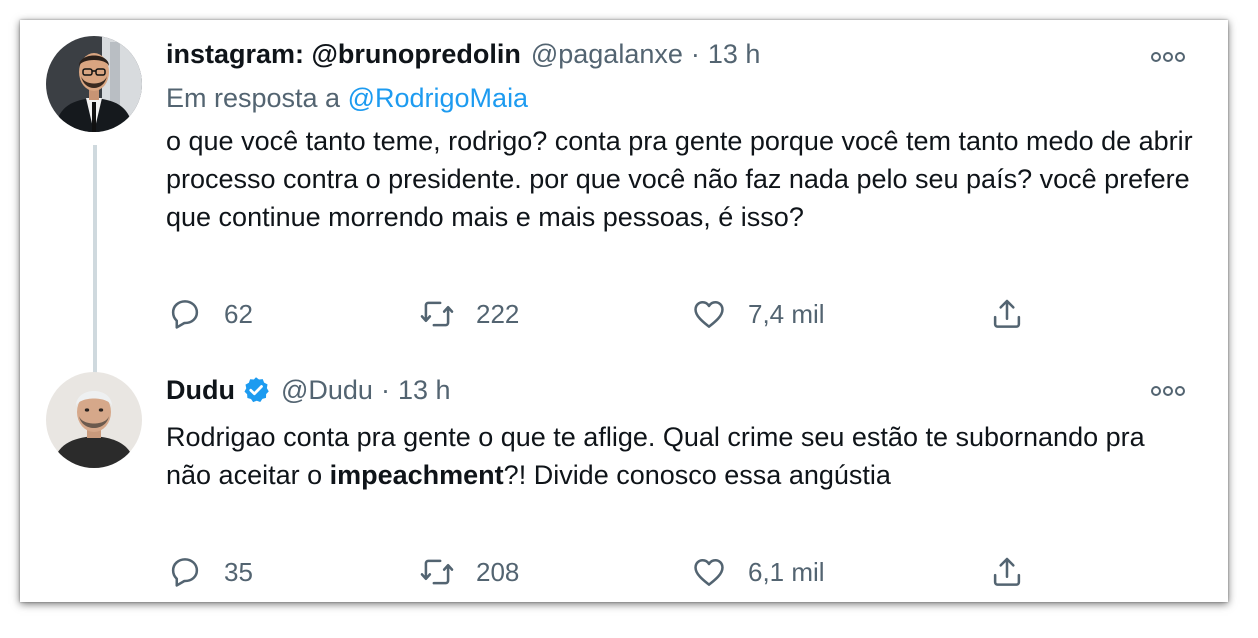 The height and width of the screenshot is (638, 1258). I want to click on reply-button: 62, so click(209, 314).